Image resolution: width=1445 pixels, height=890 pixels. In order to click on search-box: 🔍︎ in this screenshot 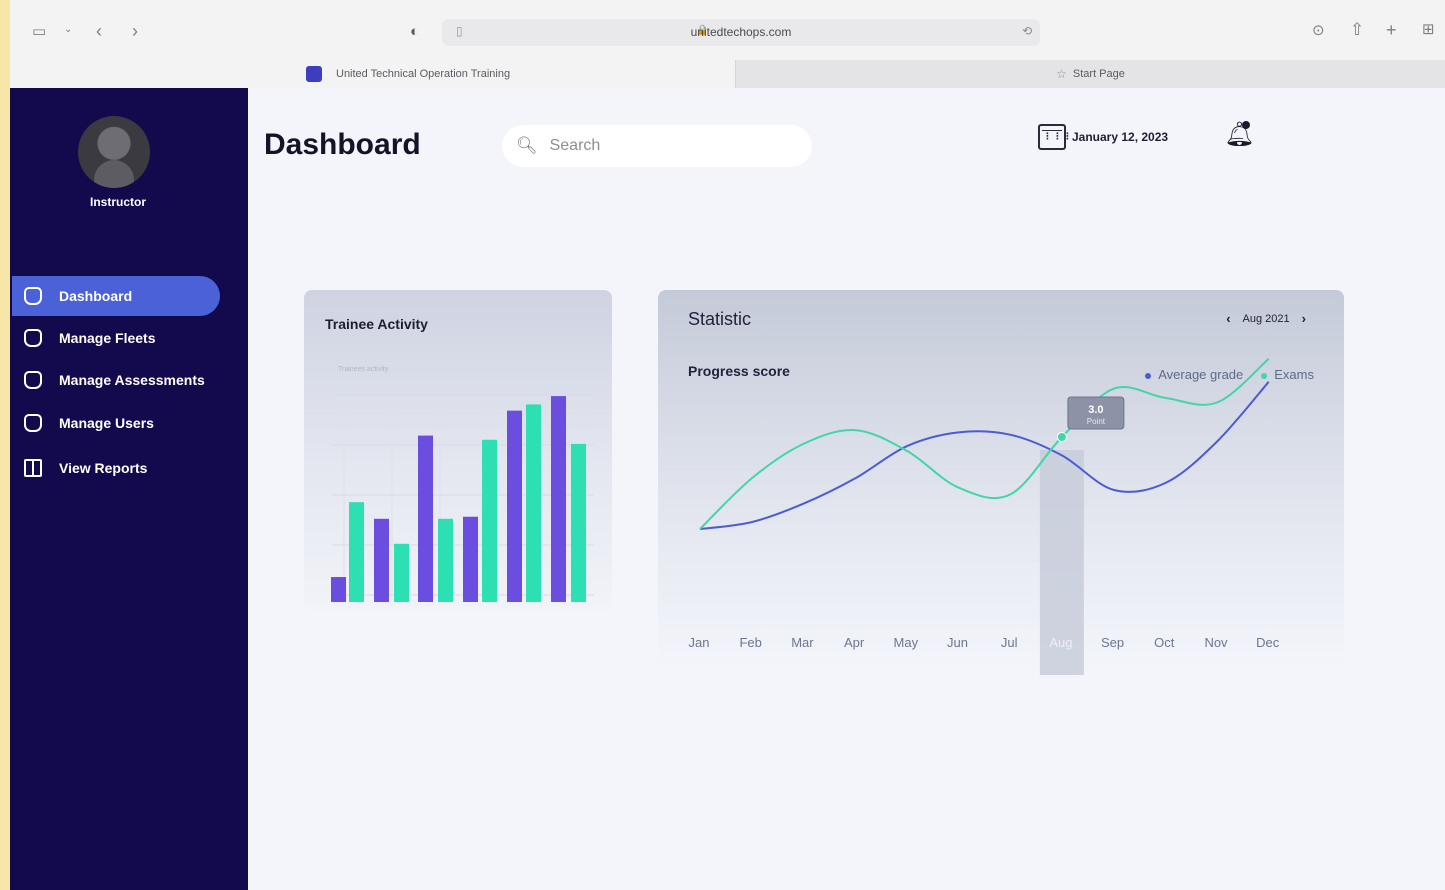, I will do `click(657, 146)`.